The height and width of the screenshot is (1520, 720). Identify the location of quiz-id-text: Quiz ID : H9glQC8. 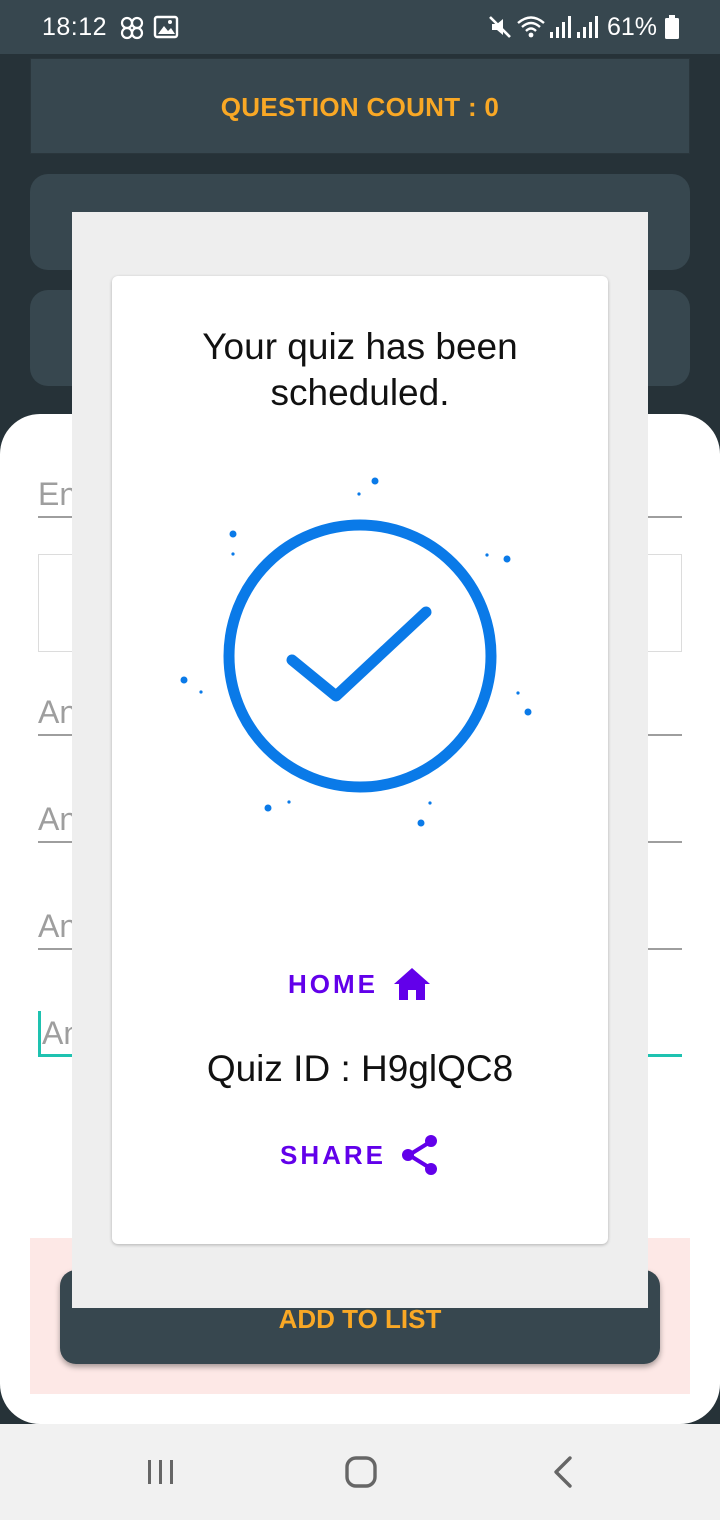
(360, 1068).